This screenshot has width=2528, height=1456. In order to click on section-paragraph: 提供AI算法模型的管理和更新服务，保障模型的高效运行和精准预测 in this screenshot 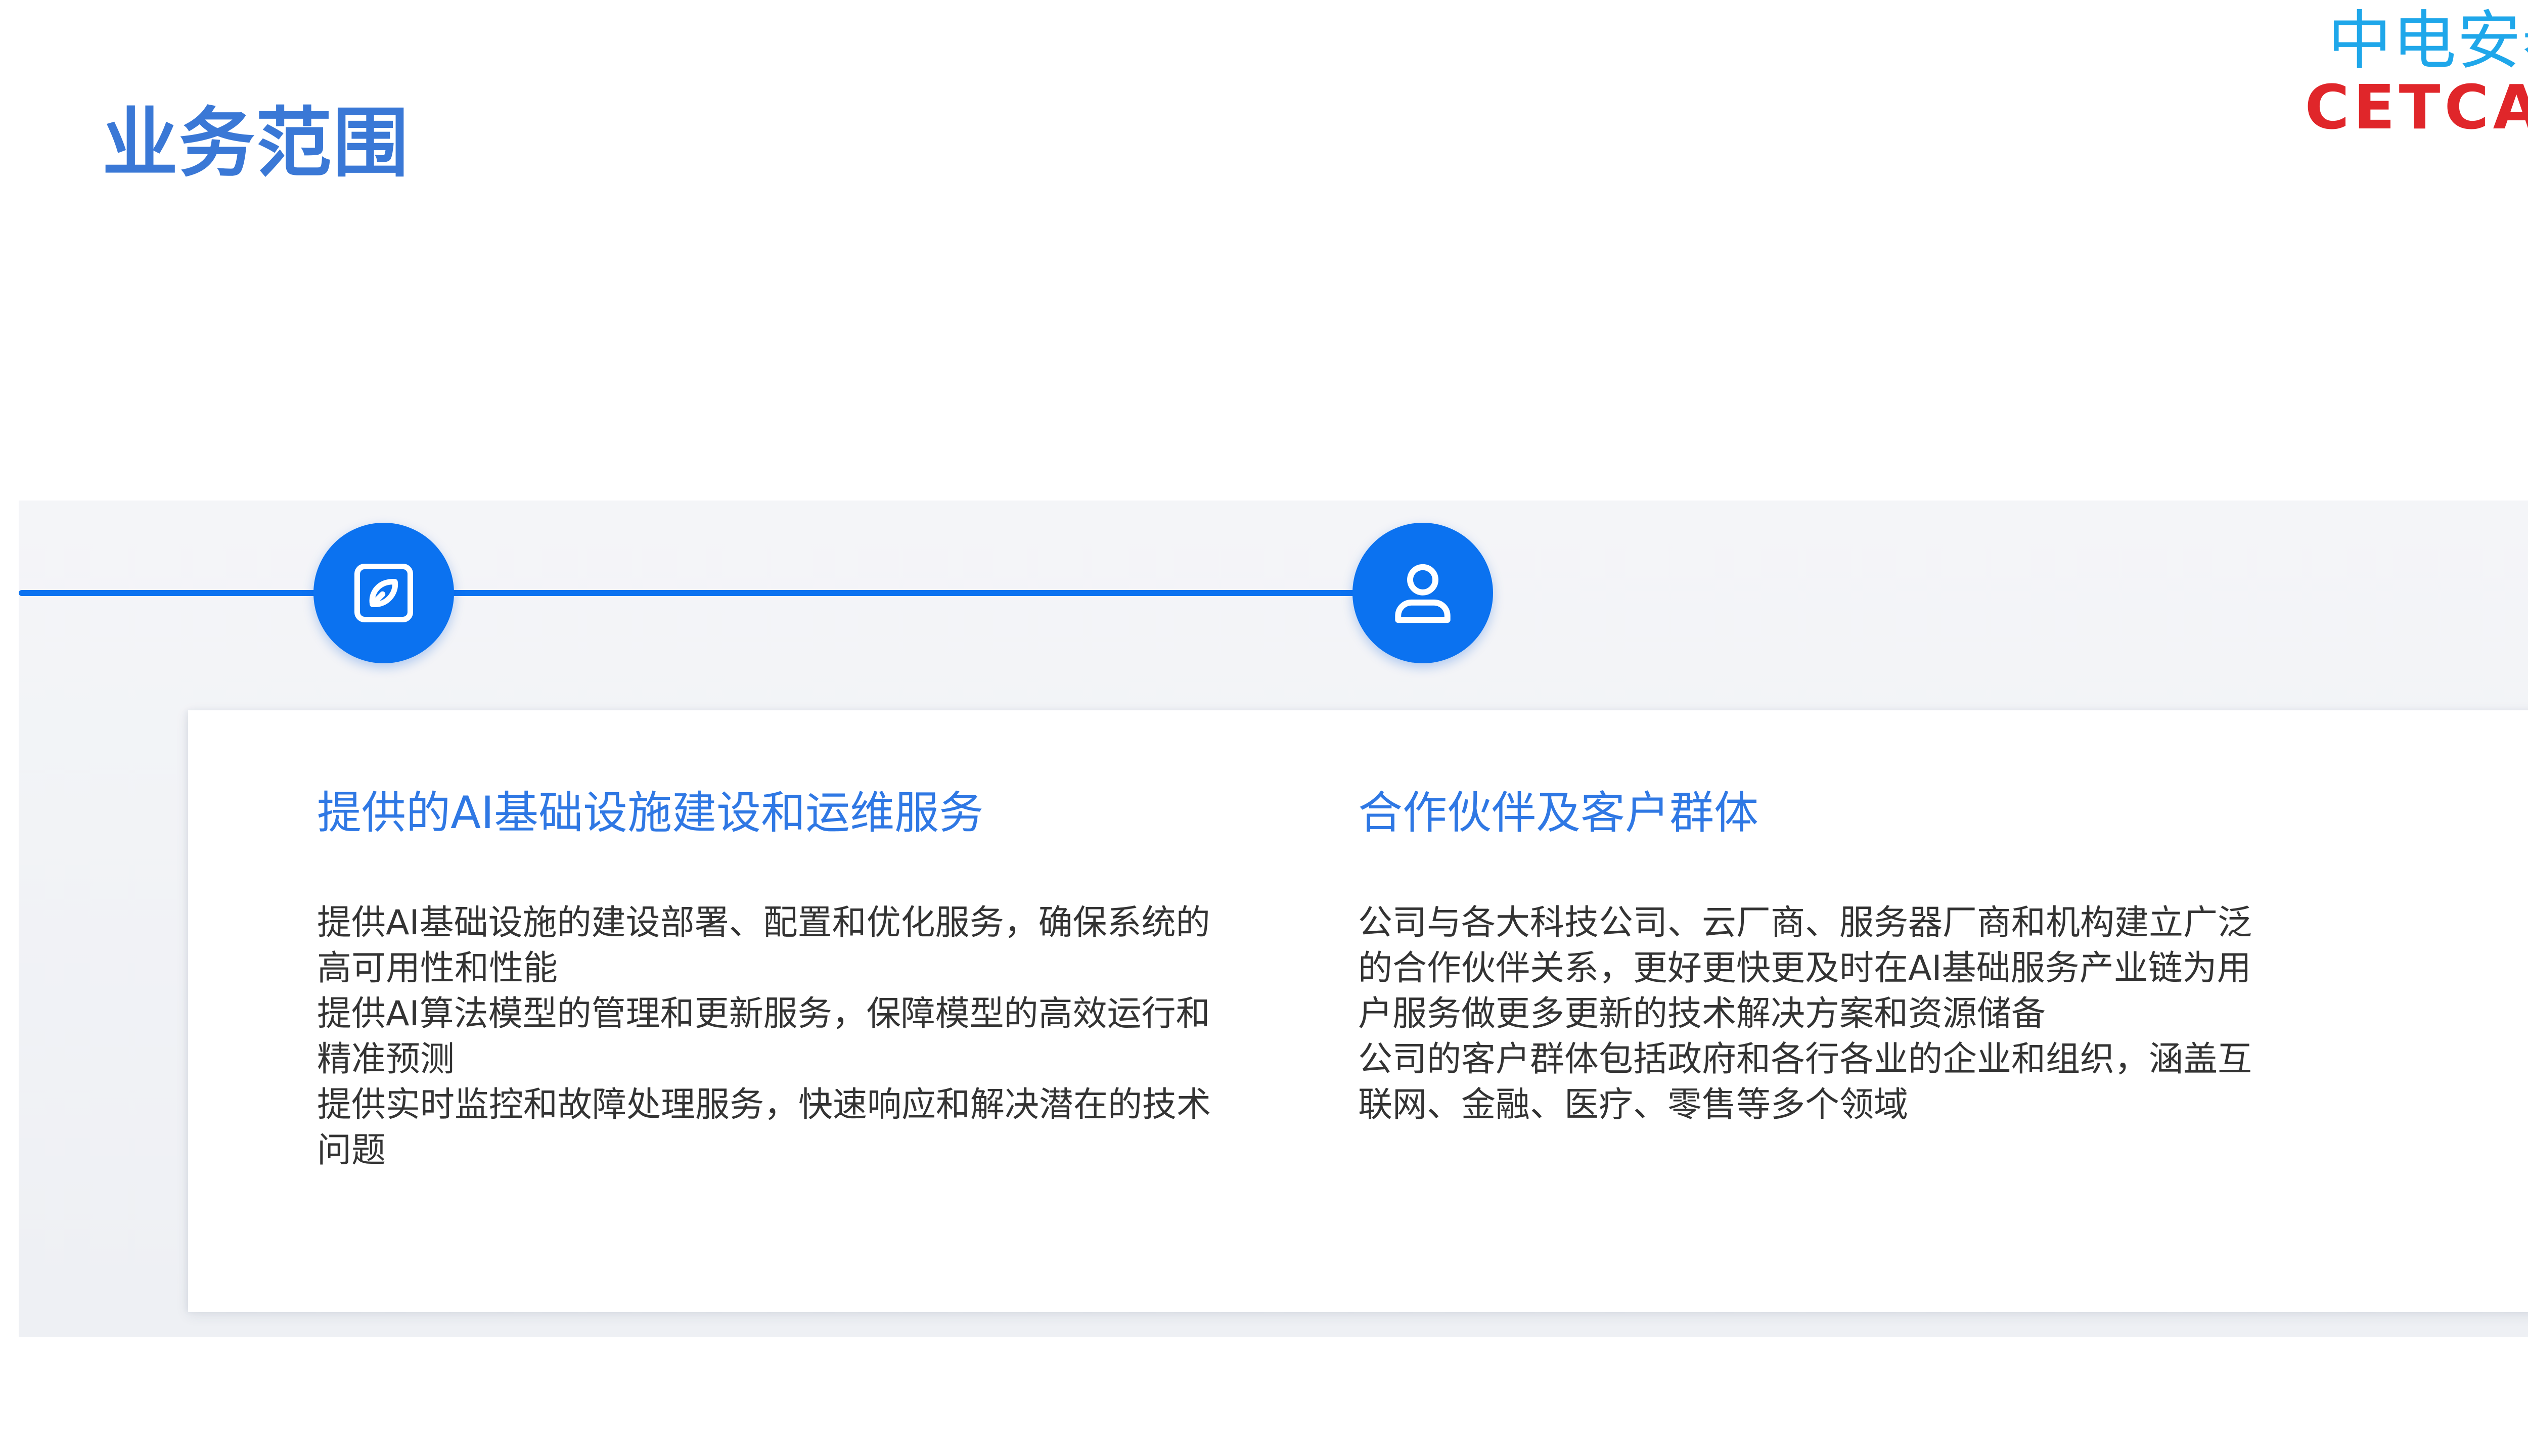, I will do `click(764, 1036)`.